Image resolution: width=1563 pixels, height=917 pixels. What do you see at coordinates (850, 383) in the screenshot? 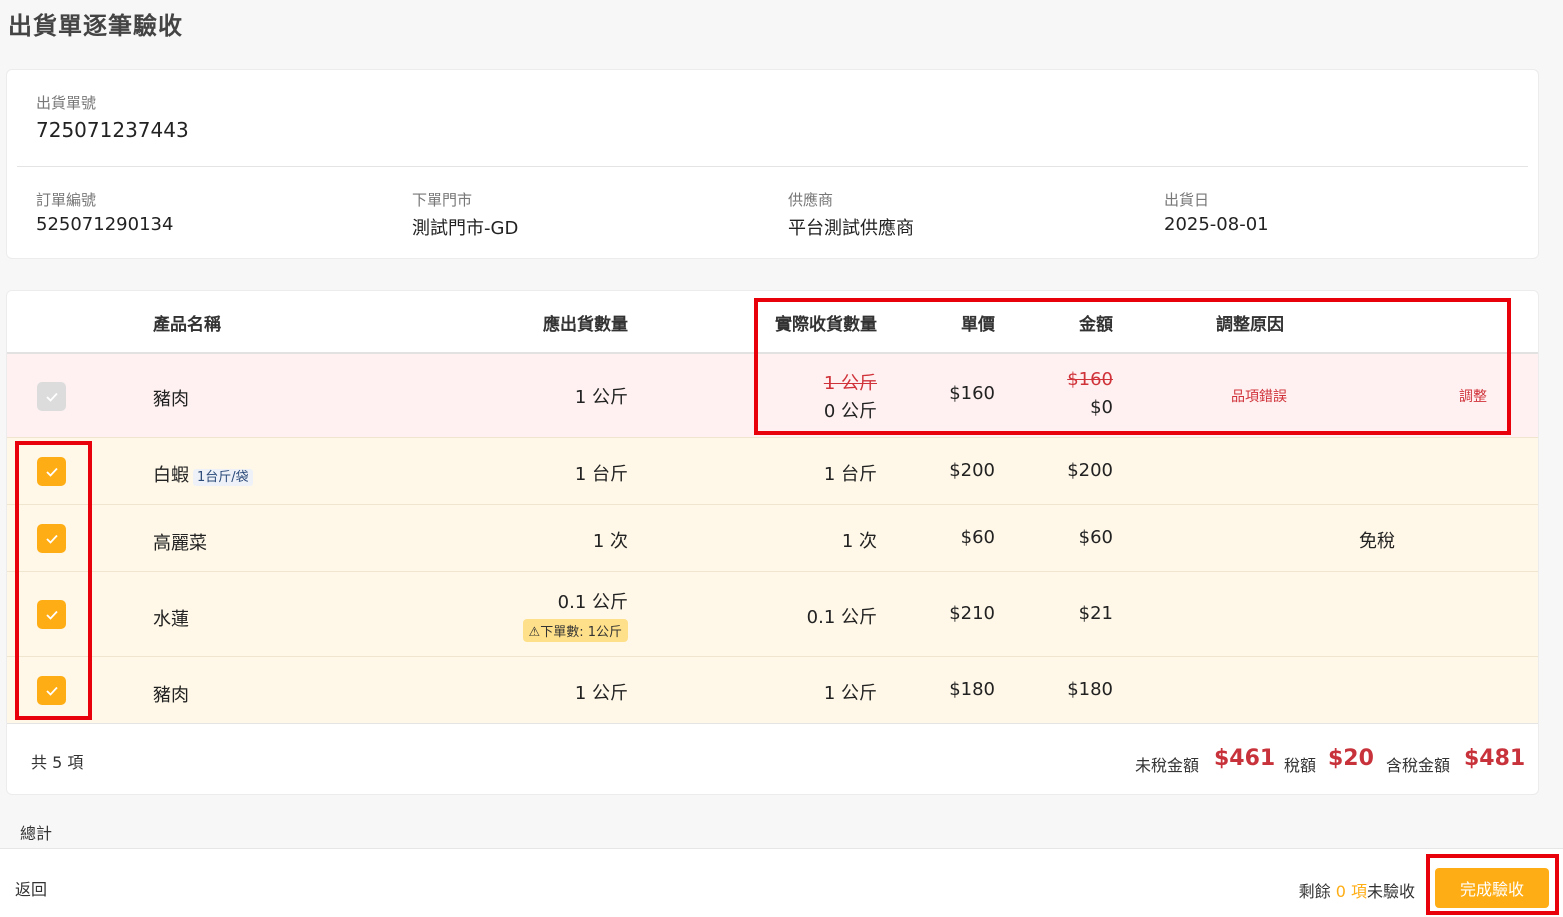
I see `actual-qty-original: 1 公斤` at bounding box center [850, 383].